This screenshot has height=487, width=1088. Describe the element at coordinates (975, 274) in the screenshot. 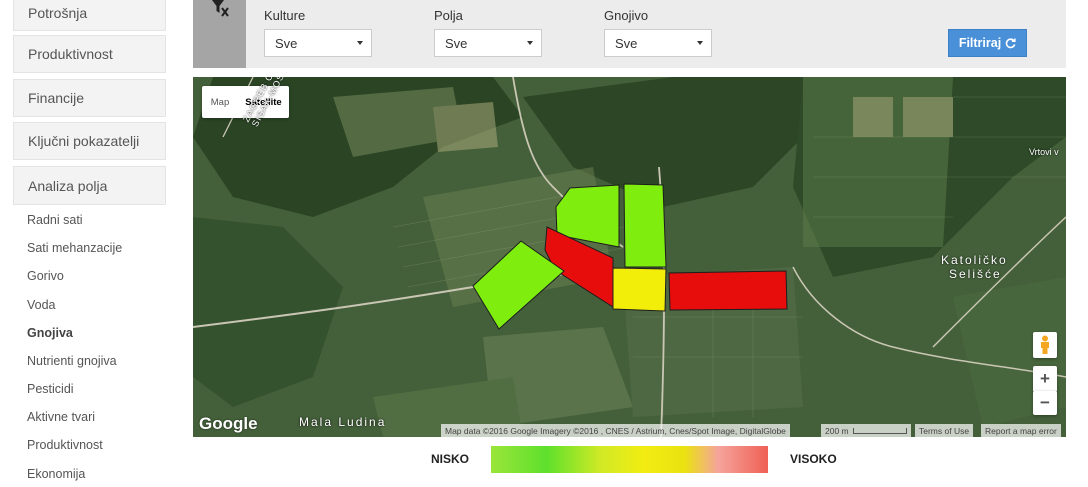

I see `place-label: Selišće` at that location.